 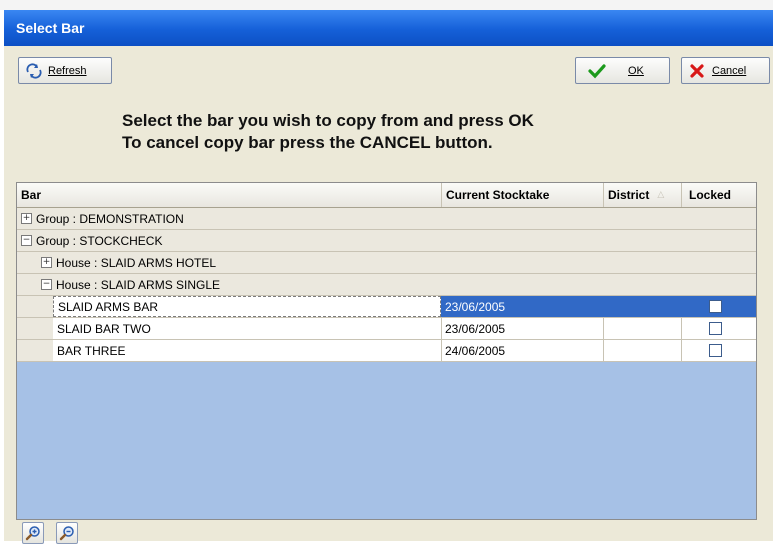 What do you see at coordinates (386, 219) in the screenshot?
I see `group-row-demonstration: + Group : DEMONSTRATION` at bounding box center [386, 219].